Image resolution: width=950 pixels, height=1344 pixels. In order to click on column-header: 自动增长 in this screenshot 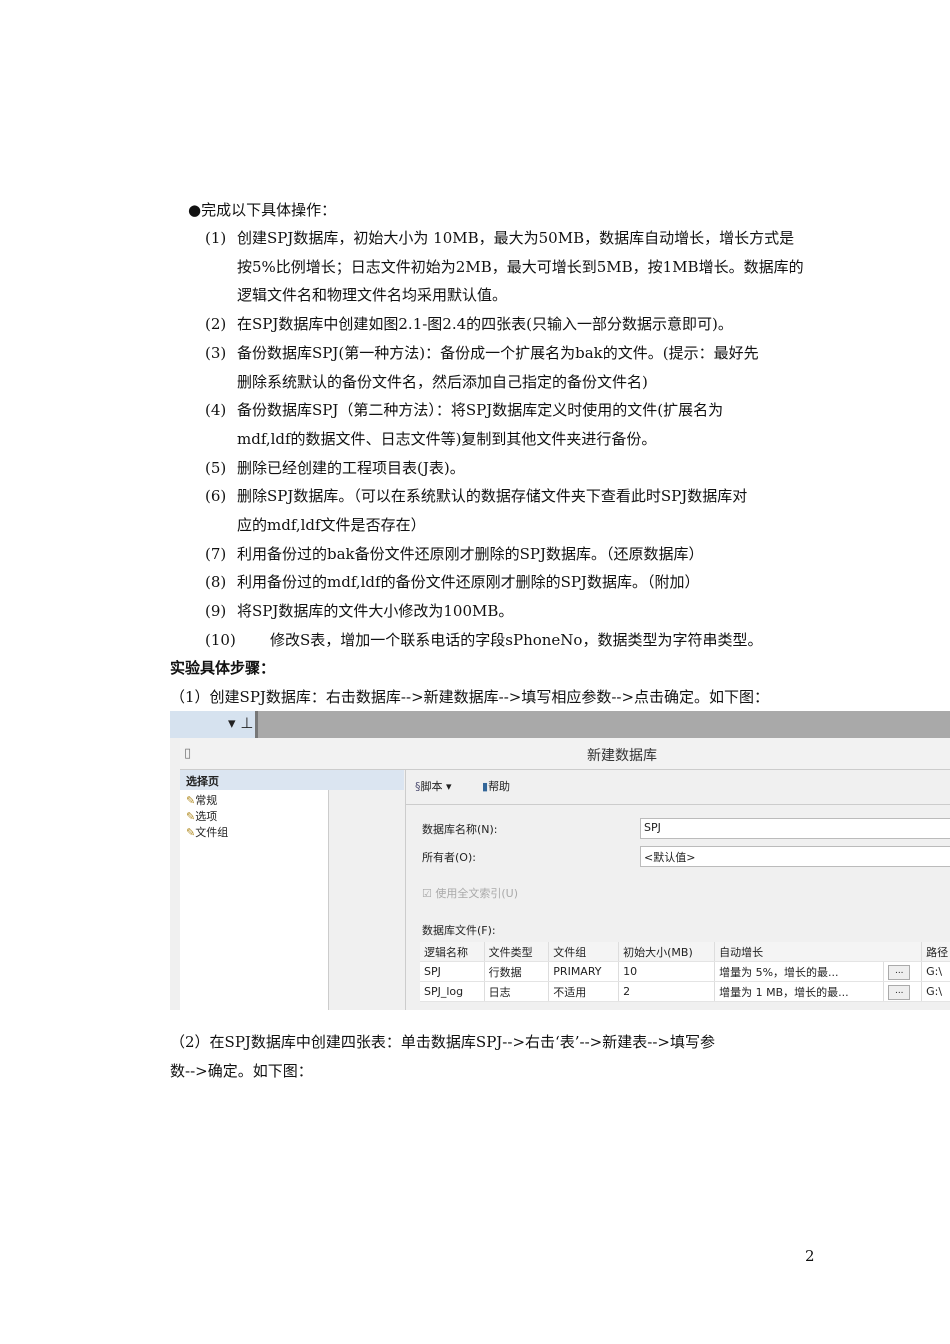, I will do `click(818, 952)`.